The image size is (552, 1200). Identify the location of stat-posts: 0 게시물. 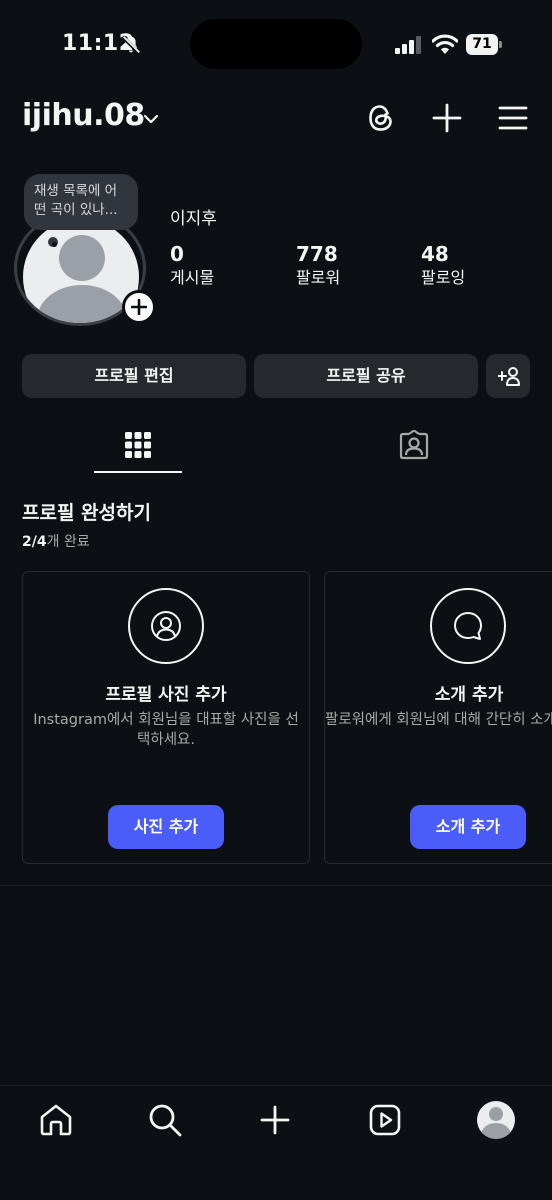
(192, 266).